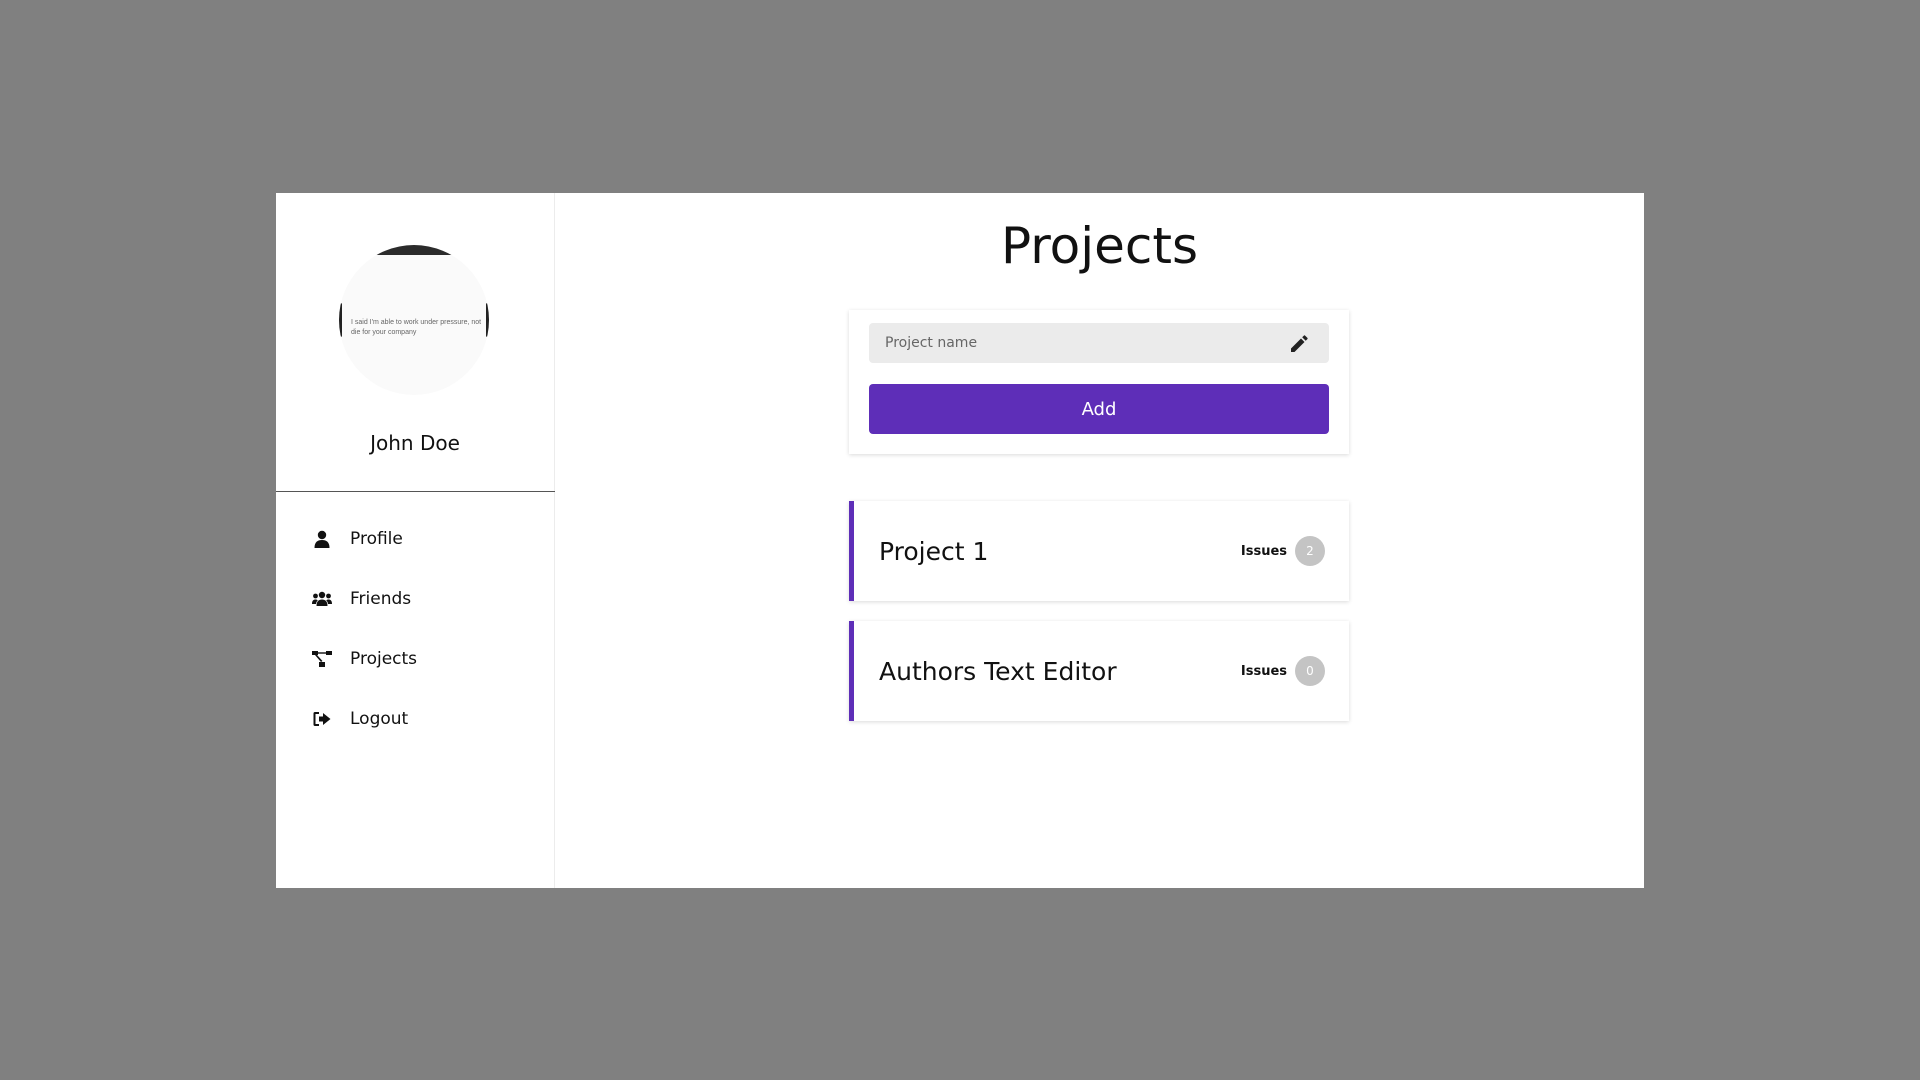 The width and height of the screenshot is (1920, 1080). I want to click on user-name: John Doe, so click(415, 443).